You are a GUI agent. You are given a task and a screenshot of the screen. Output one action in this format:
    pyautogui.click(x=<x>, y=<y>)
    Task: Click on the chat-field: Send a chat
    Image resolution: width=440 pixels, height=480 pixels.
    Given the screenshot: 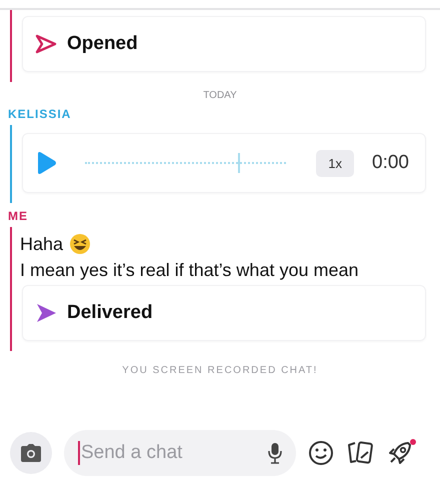 What is the action you would take?
    pyautogui.click(x=180, y=453)
    